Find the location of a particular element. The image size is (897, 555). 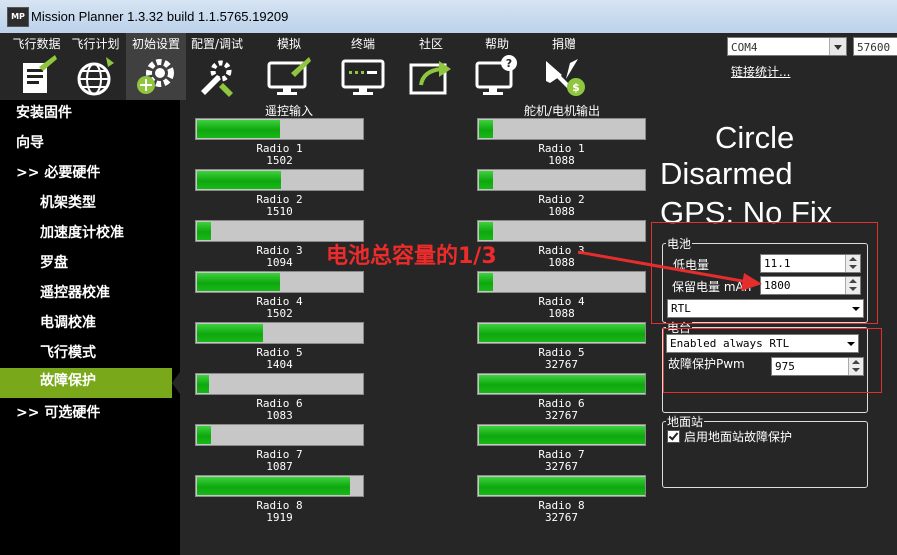

sidebar-item-accel-calibration: 加速度计校准 is located at coordinates (90, 235).